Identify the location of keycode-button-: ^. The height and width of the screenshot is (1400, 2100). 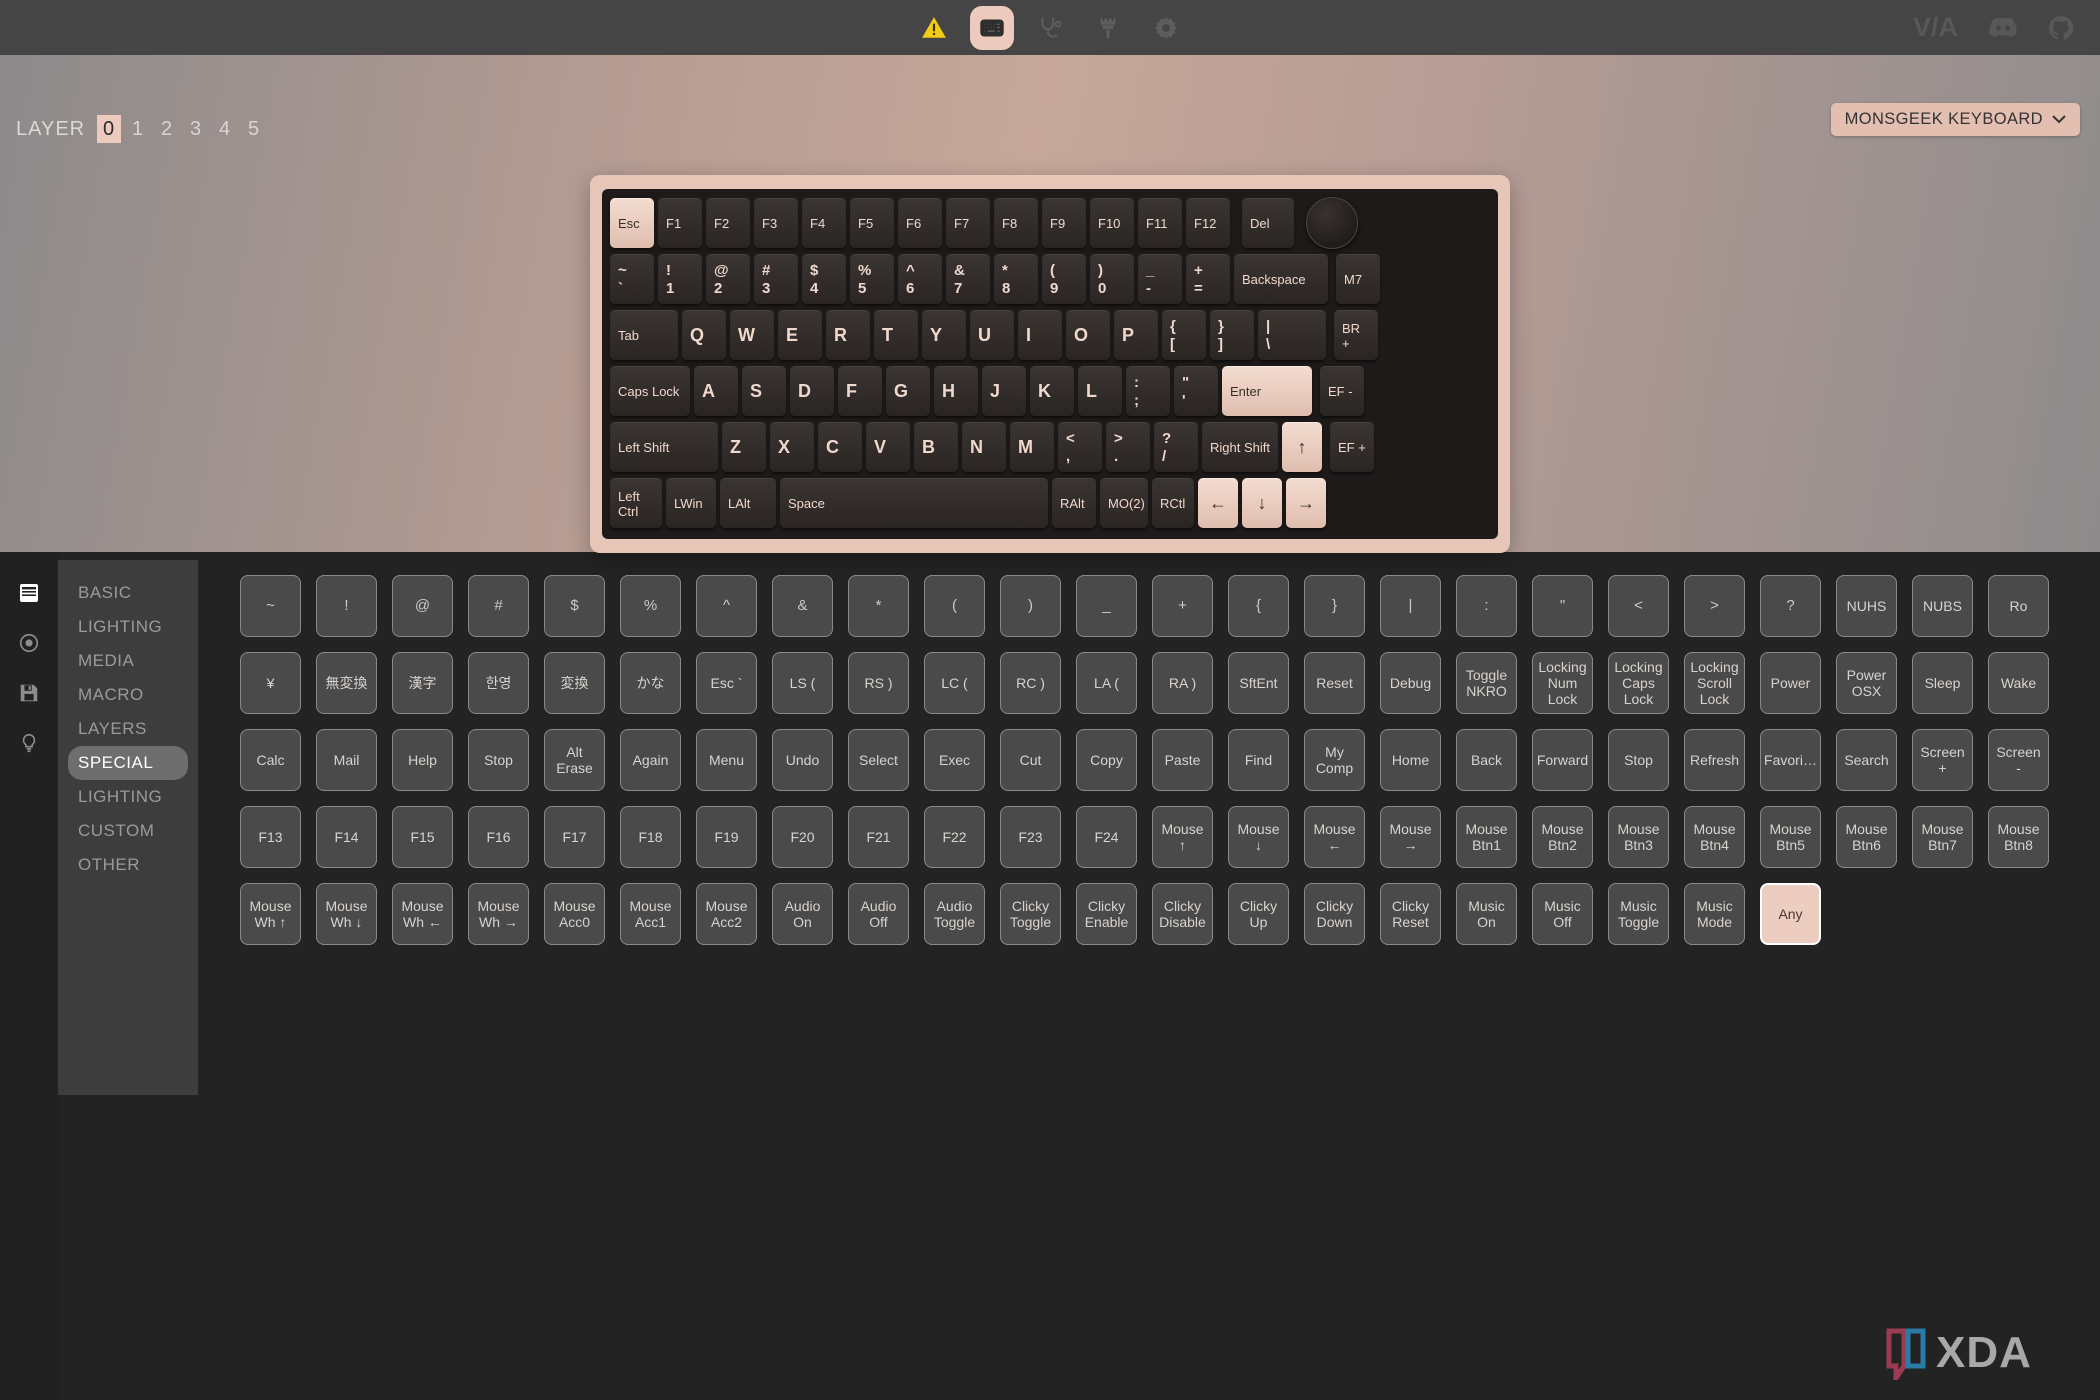
(726, 606).